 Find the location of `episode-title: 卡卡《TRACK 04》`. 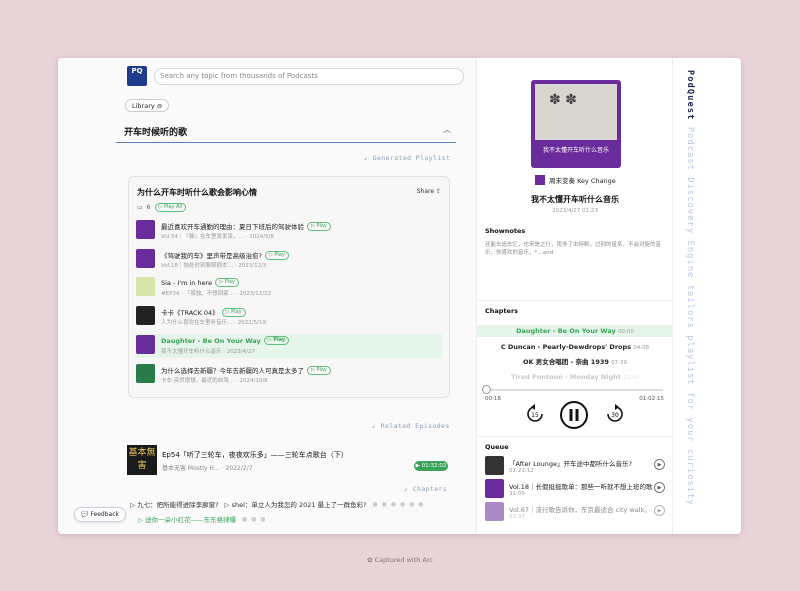

episode-title: 卡卡《TRACK 04》 is located at coordinates (190, 313).